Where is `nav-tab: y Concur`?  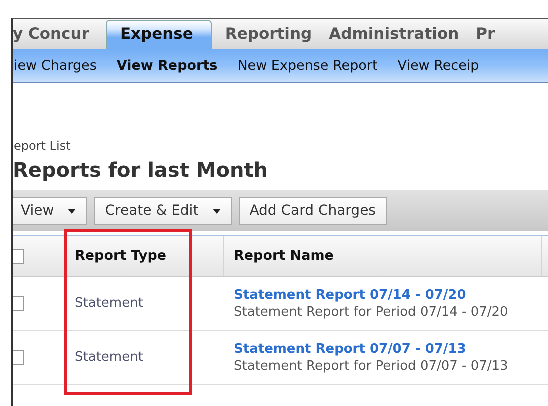 nav-tab: y Concur is located at coordinates (59, 37).